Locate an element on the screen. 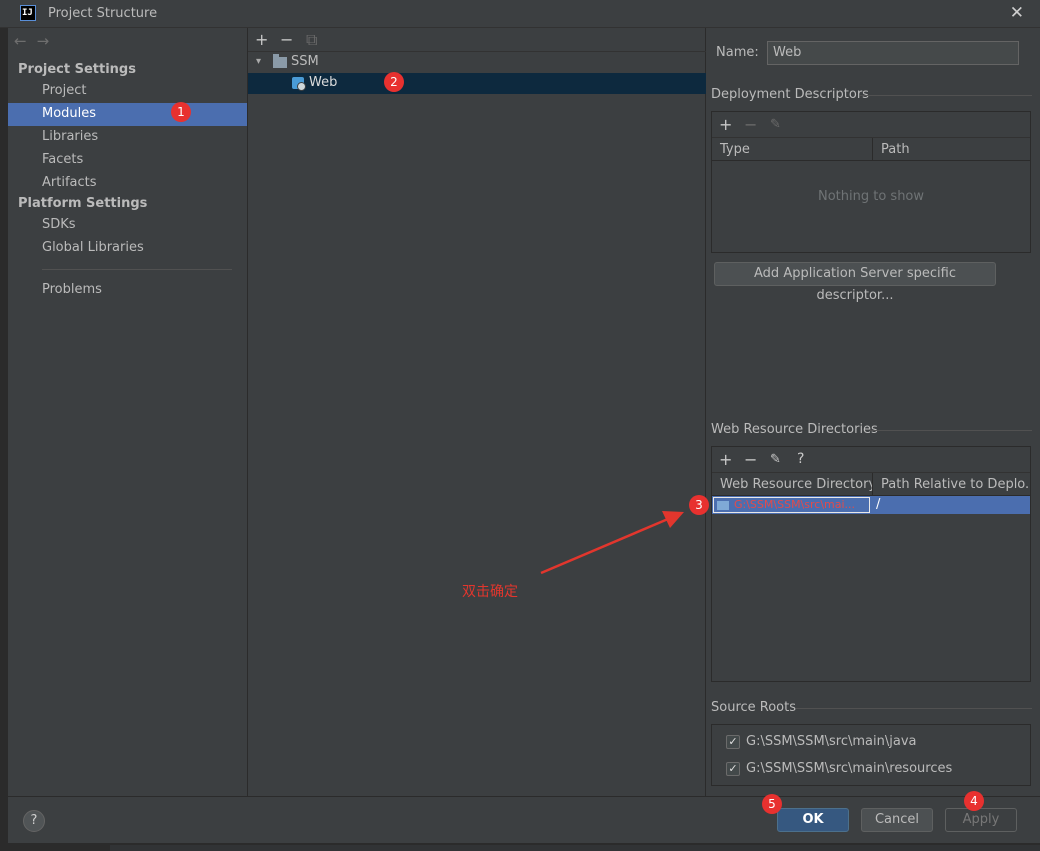 The image size is (1040, 851). deployment-descriptors-table: + − ✎ Type Path Nothing to show is located at coordinates (871, 182).